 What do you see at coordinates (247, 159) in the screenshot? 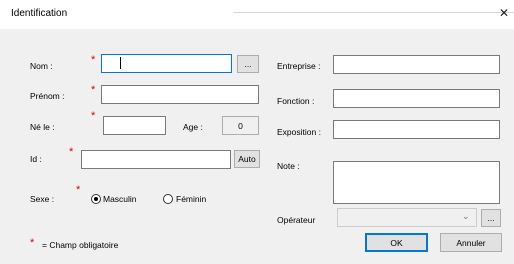
I see `auto-id-button: Auto` at bounding box center [247, 159].